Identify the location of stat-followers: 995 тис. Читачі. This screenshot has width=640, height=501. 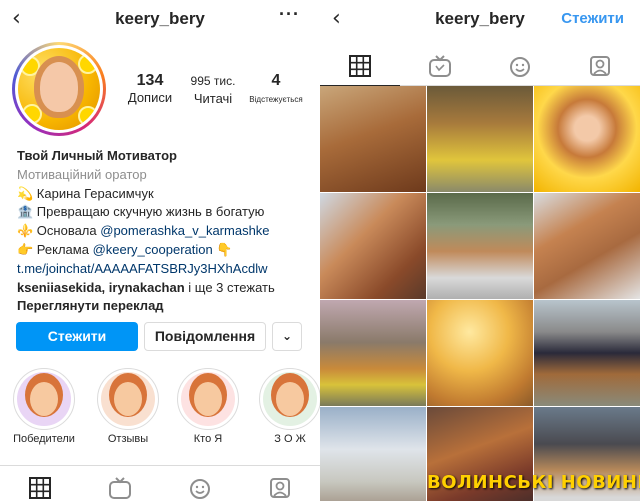
(213, 89).